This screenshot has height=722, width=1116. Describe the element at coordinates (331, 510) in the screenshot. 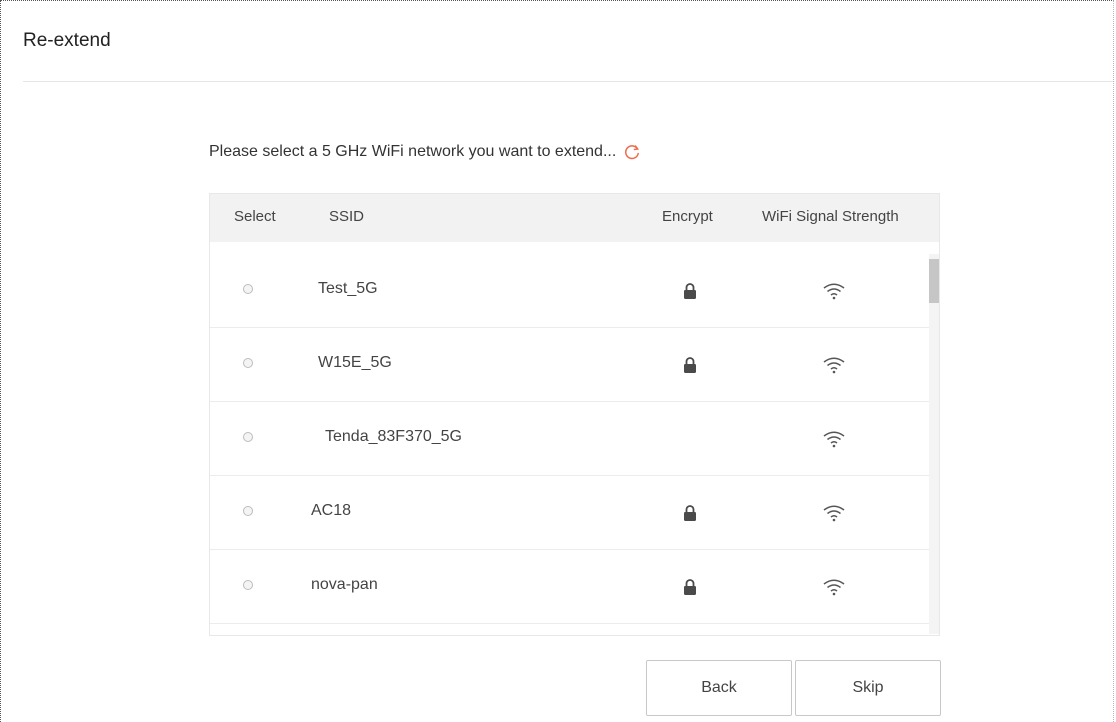

I see `ssid-label: AC18` at that location.